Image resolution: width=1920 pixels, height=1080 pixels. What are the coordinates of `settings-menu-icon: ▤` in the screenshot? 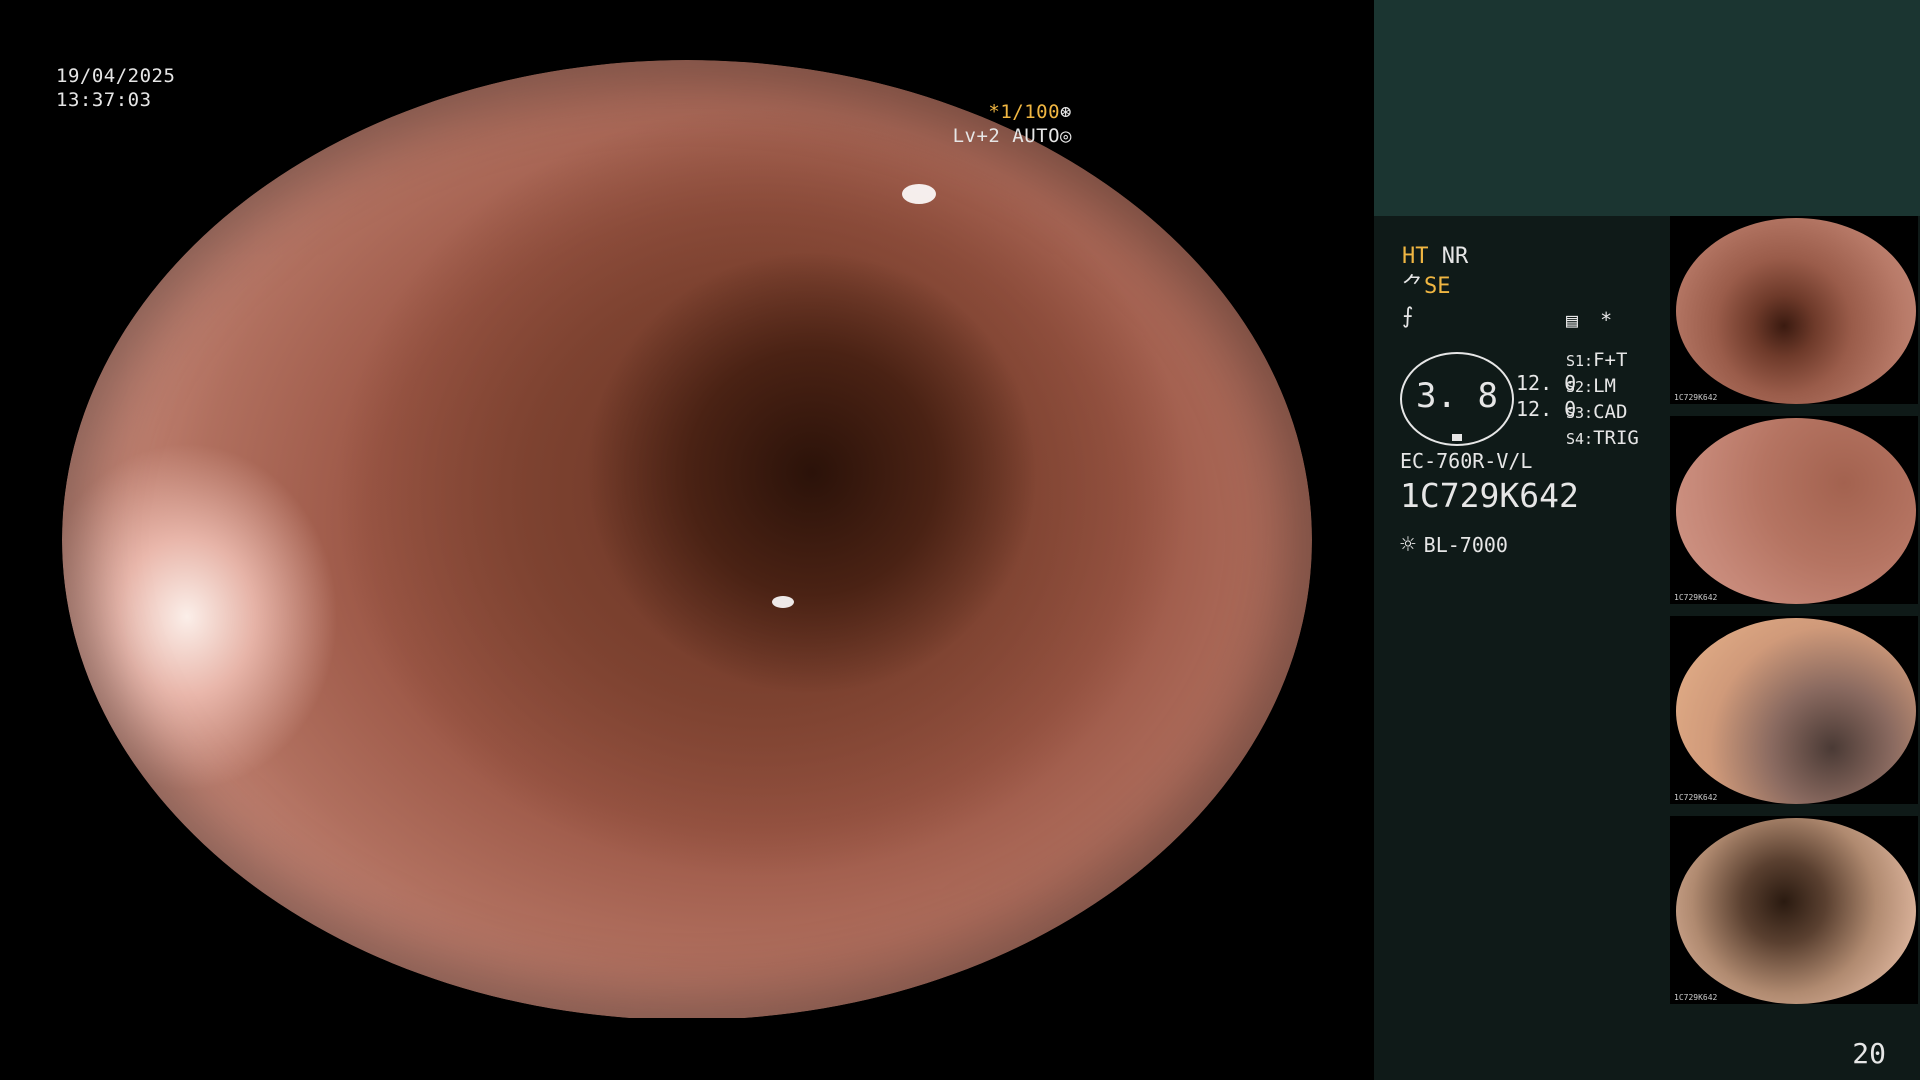 It's located at (1572, 320).